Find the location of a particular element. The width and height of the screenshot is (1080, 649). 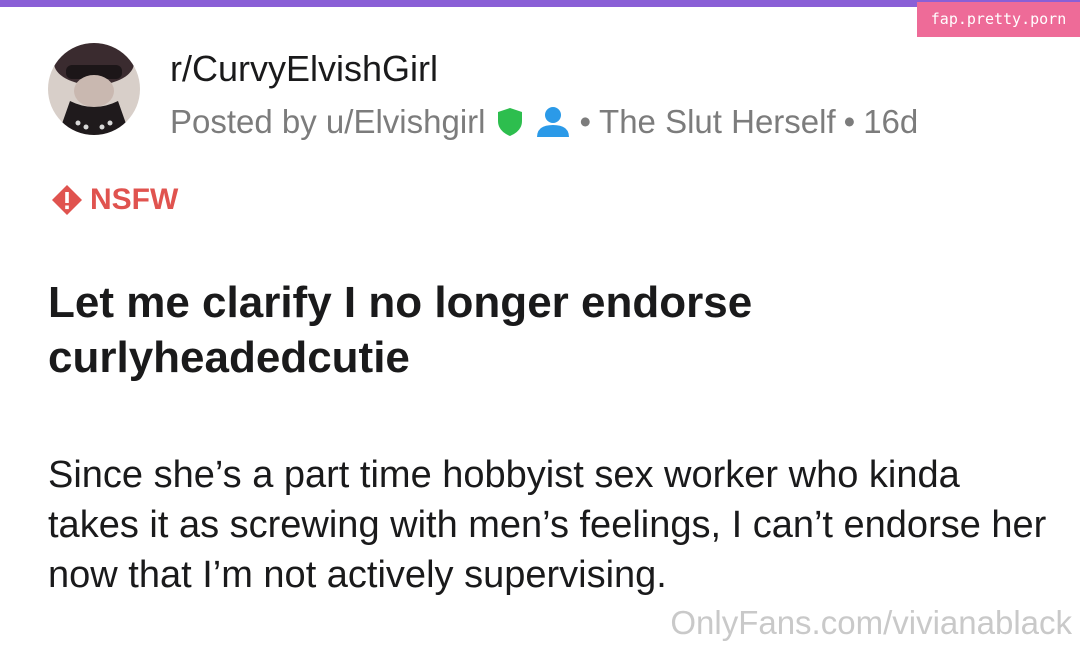

subreddit-avatar is located at coordinates (94, 89).